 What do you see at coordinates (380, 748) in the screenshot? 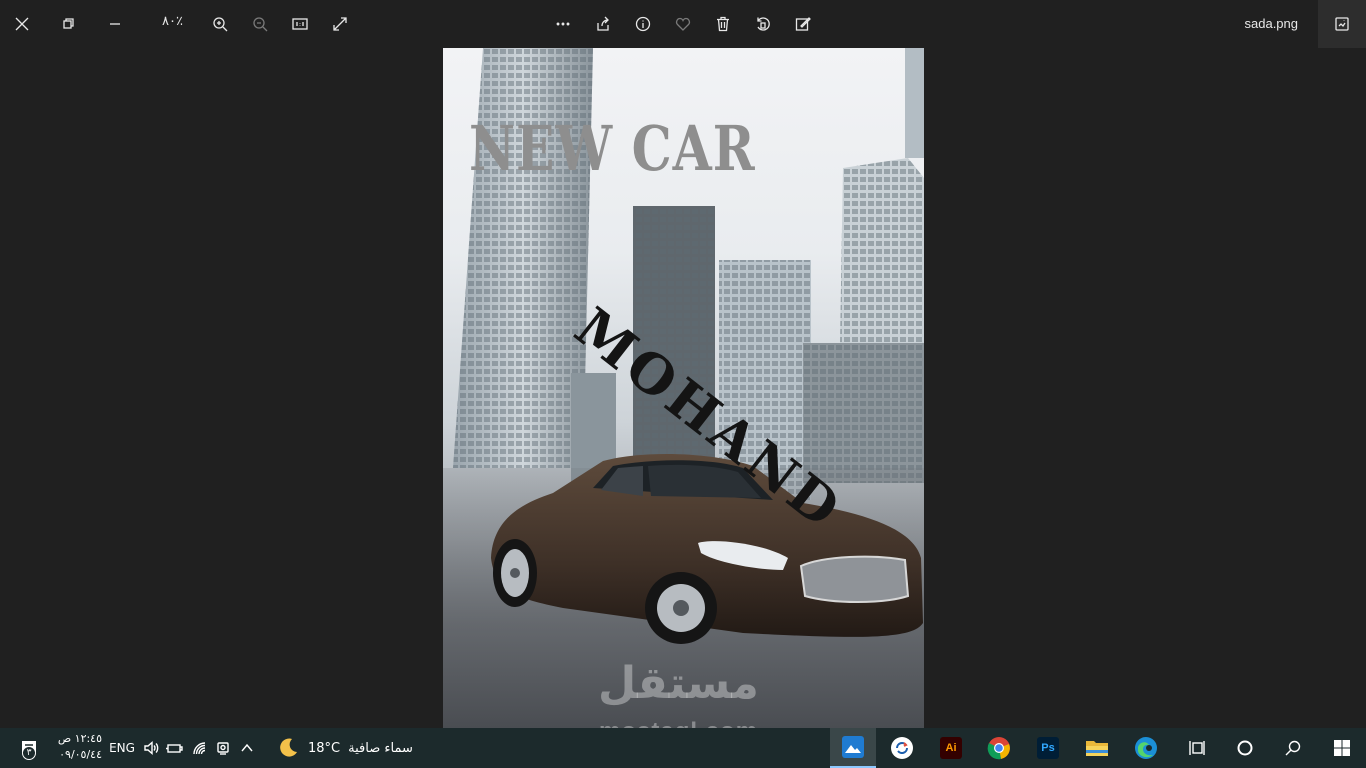
I see `weather-condition: سماء صافية` at bounding box center [380, 748].